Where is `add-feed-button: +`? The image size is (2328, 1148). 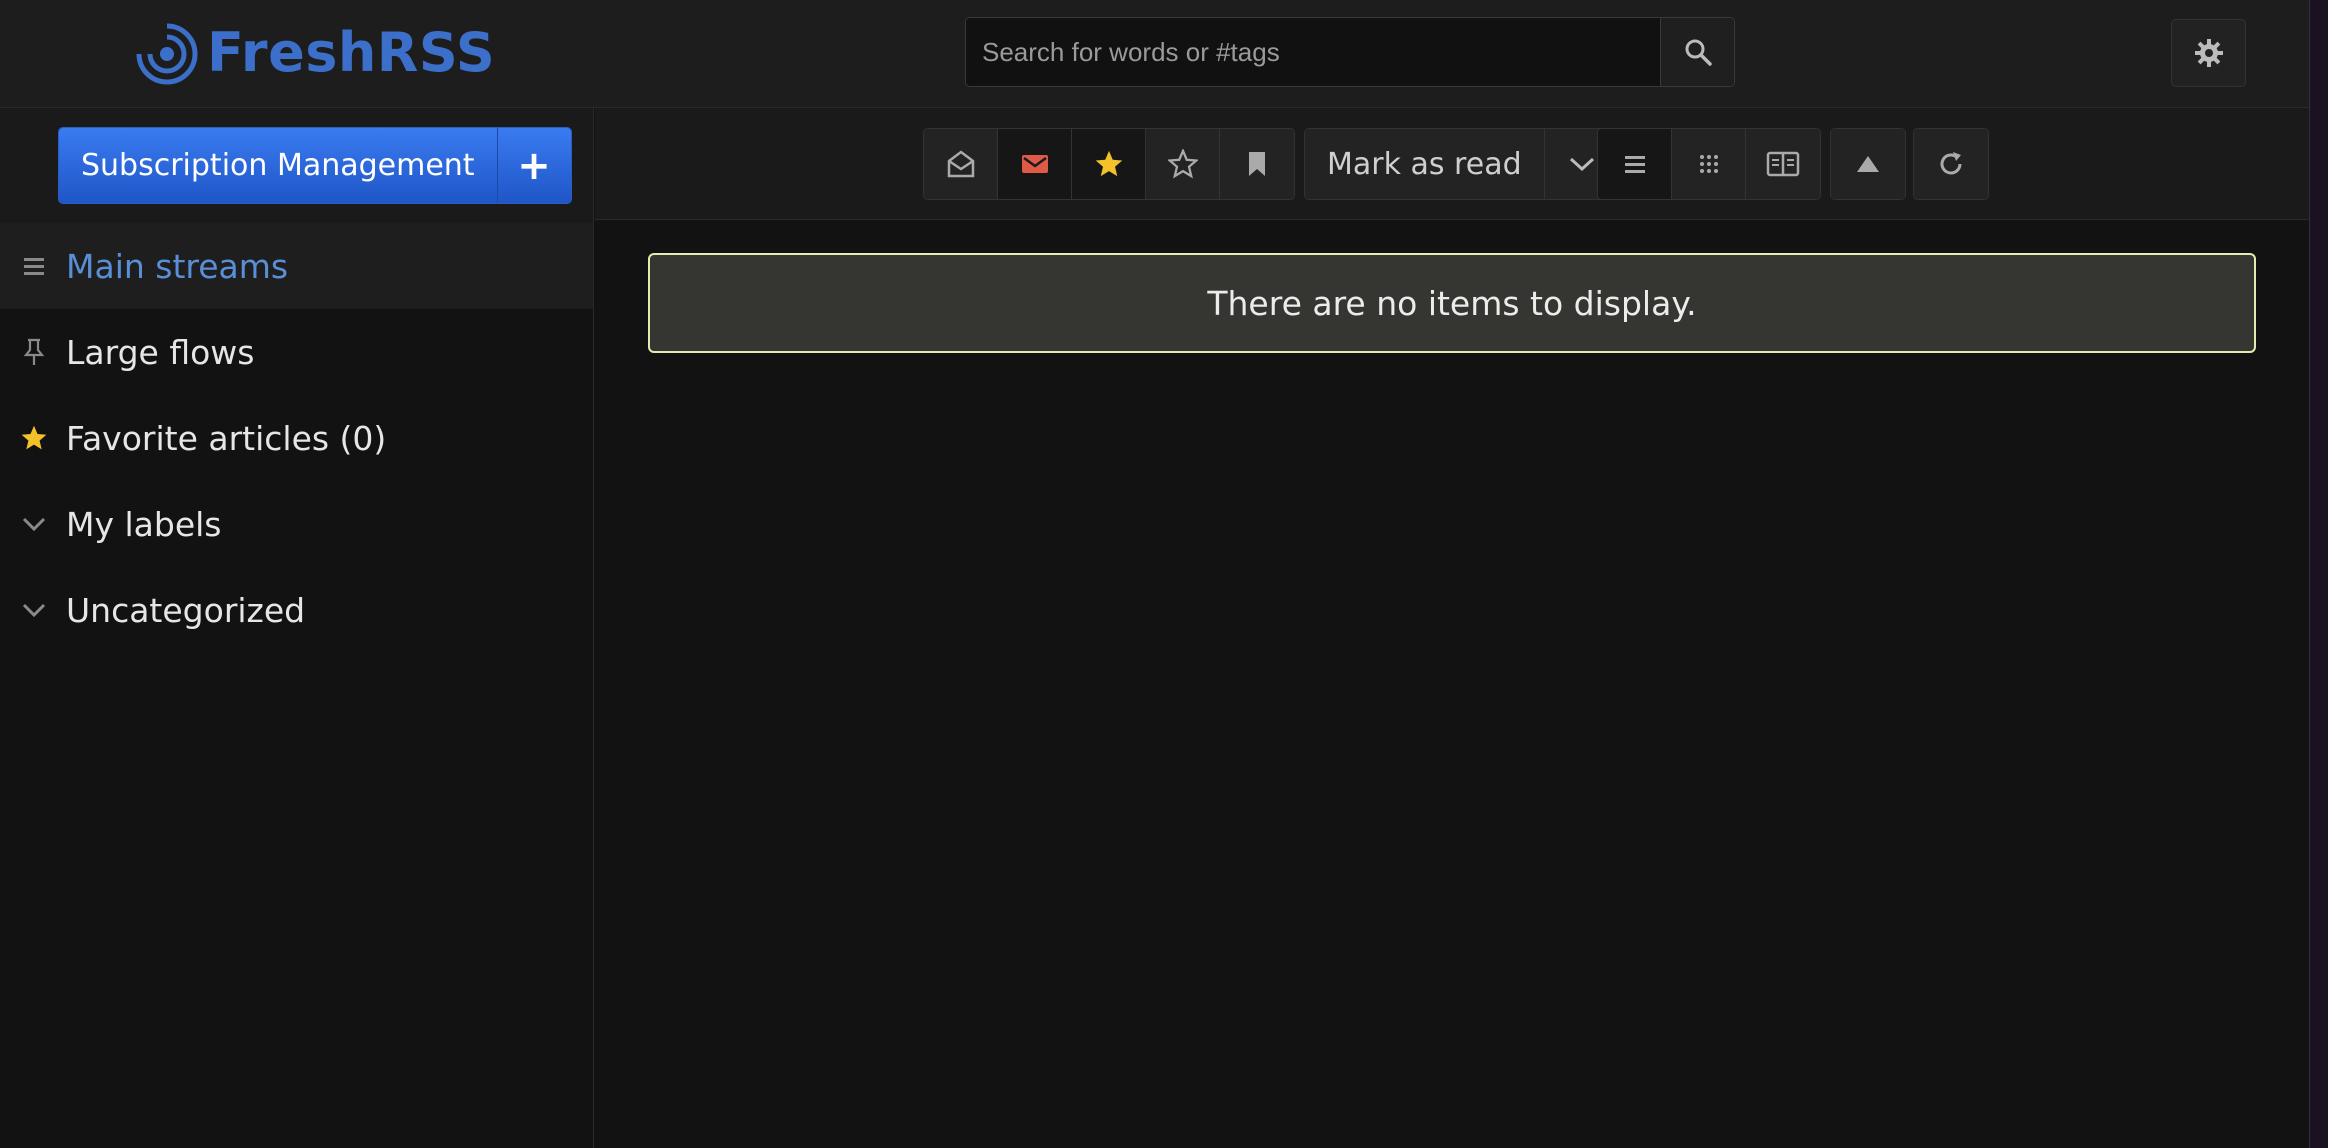
add-feed-button: + is located at coordinates (533, 165).